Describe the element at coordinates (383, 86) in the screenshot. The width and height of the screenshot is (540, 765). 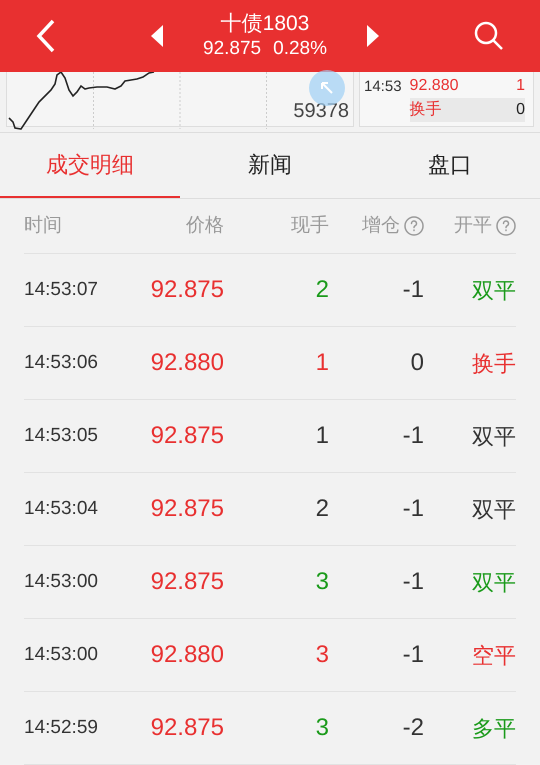
I see `trade-time: 14:53` at that location.